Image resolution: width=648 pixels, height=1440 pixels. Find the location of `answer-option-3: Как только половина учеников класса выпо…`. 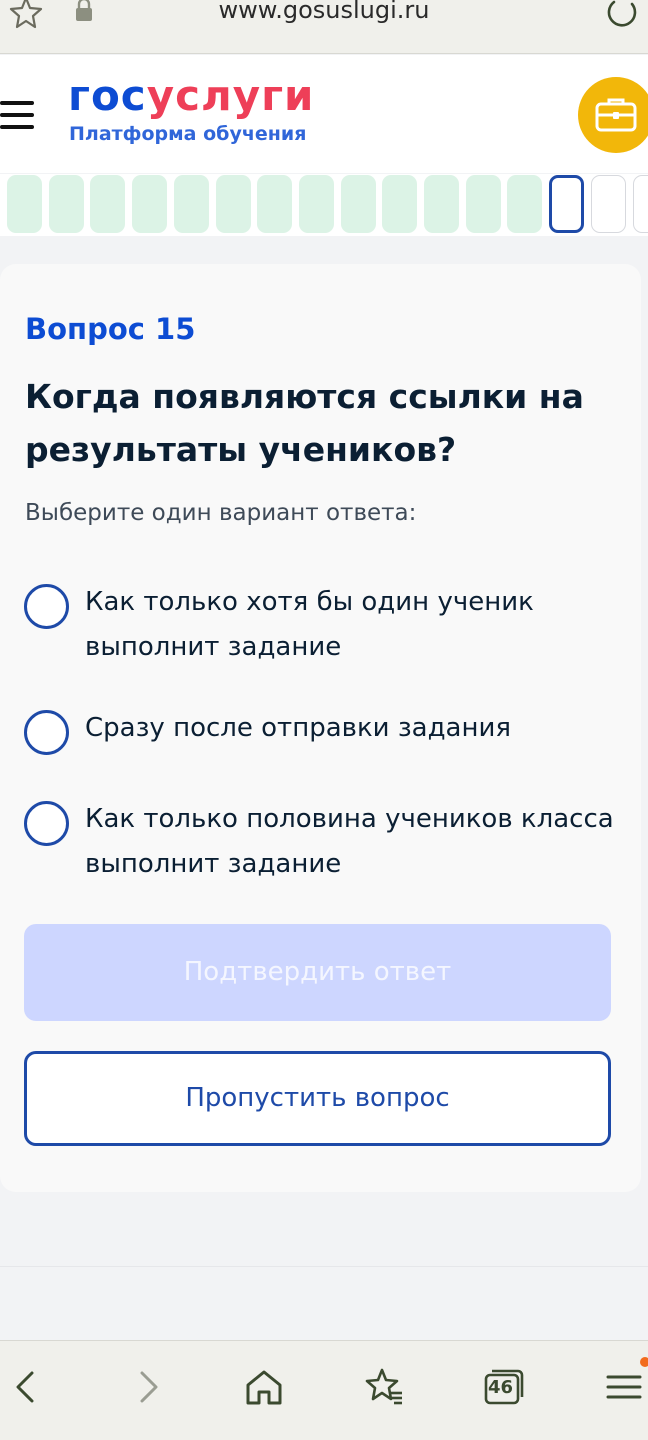

answer-option-3: Как только половина учеников класса выпо… is located at coordinates (324, 835).